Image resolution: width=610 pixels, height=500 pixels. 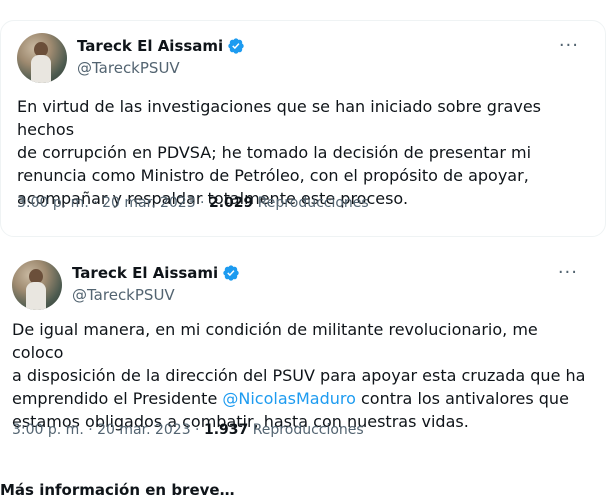 What do you see at coordinates (289, 398) in the screenshot?
I see `mention-link: @NicolasMaduro` at bounding box center [289, 398].